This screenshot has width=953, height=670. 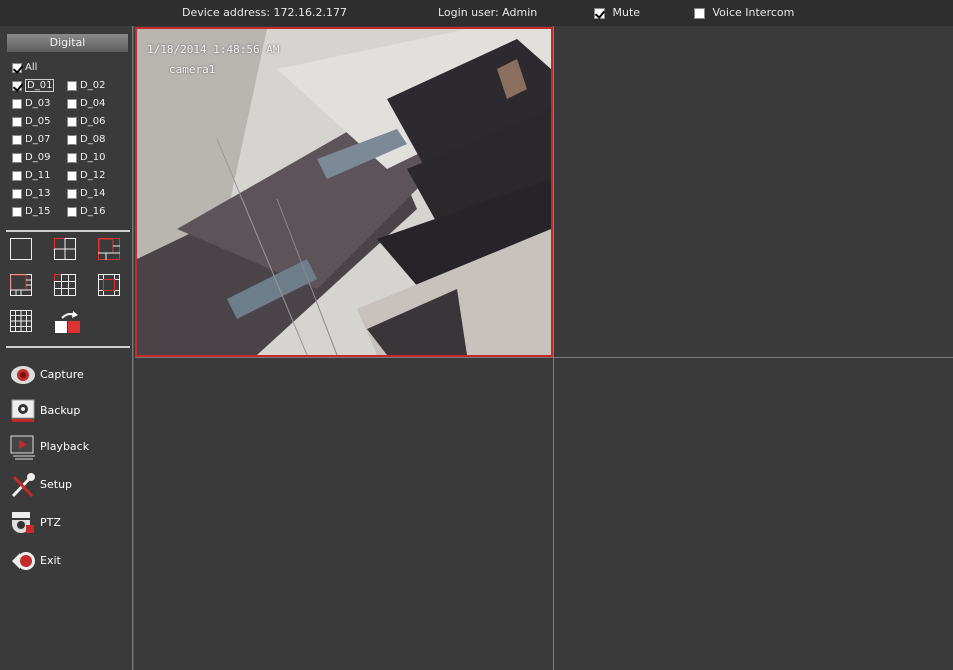 I want to click on mute-toggle: Mute, so click(x=617, y=12).